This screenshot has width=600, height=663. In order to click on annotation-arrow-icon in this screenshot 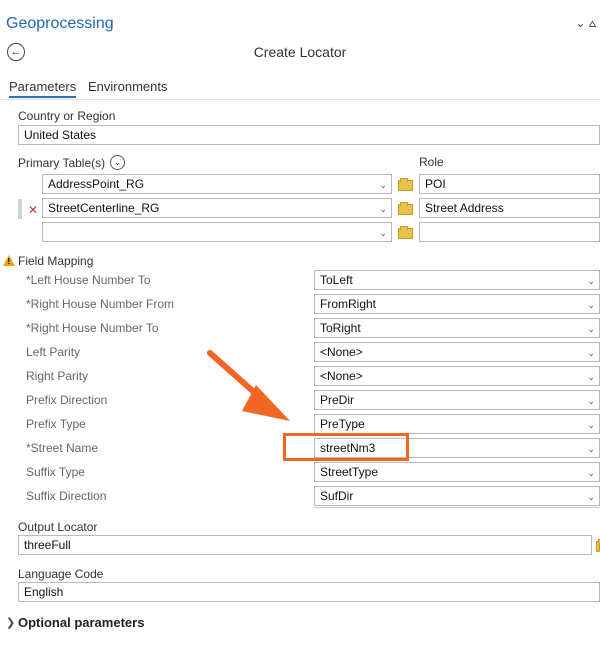, I will do `click(248, 385)`.